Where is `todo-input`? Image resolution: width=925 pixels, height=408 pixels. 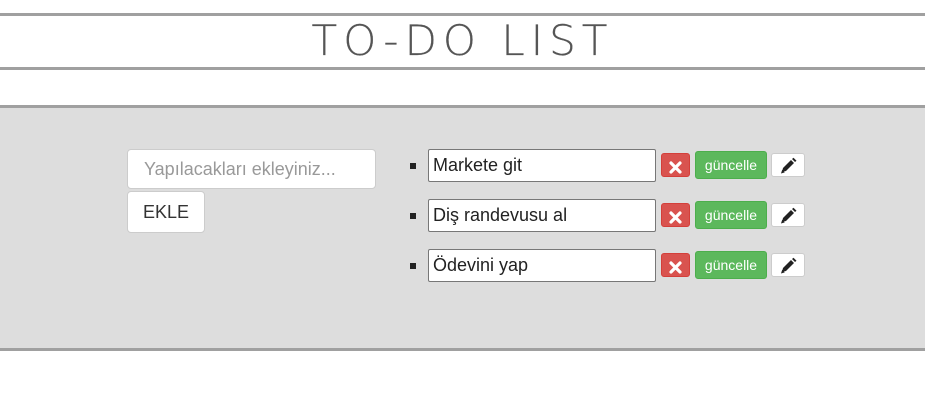
todo-input is located at coordinates (251, 169).